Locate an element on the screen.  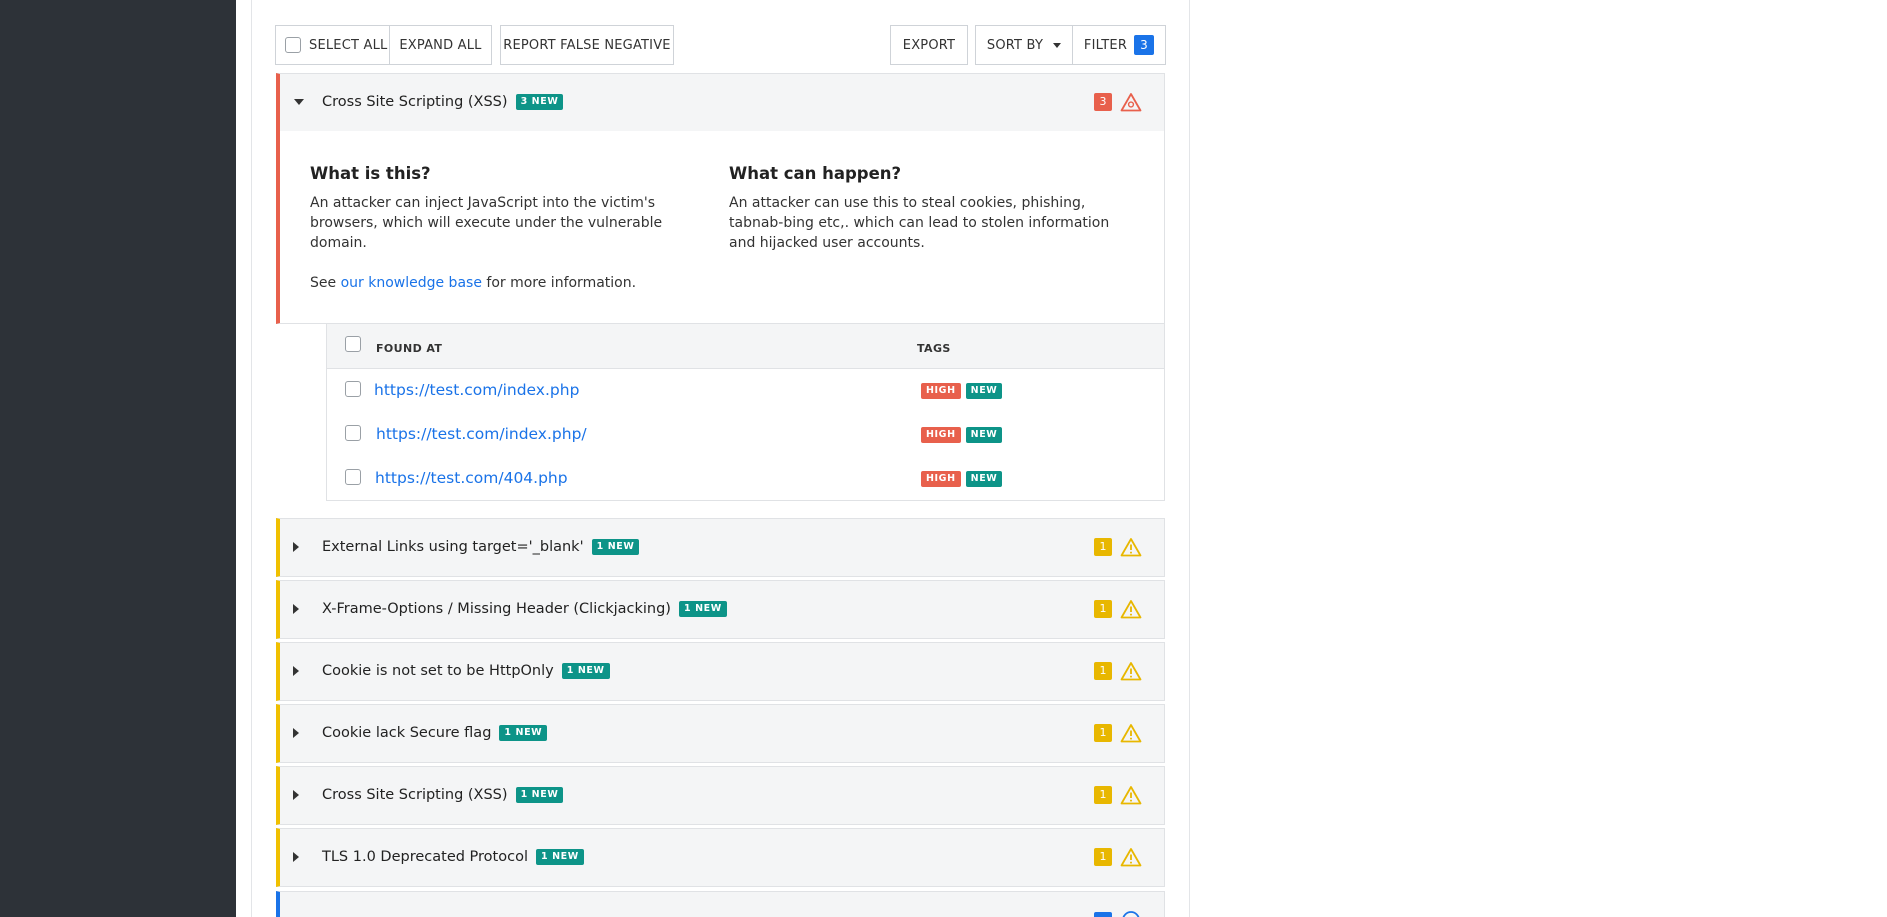
table-row: https://test.com/404.php HIGH NEW is located at coordinates (745, 479).